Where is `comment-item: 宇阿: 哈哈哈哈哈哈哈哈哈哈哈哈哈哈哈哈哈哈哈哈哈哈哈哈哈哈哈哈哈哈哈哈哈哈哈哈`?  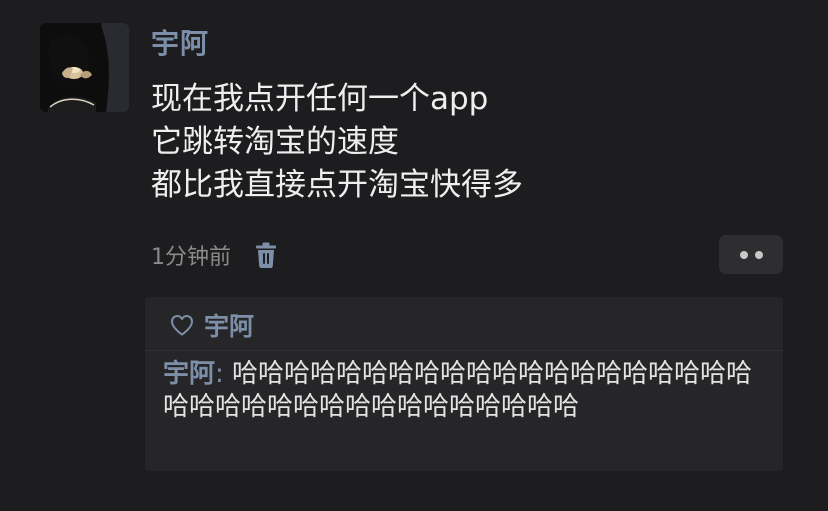
comment-item: 宇阿: 哈哈哈哈哈哈哈哈哈哈哈哈哈哈哈哈哈哈哈哈哈哈哈哈哈哈哈哈哈哈哈哈哈哈哈哈 is located at coordinates (469, 391).